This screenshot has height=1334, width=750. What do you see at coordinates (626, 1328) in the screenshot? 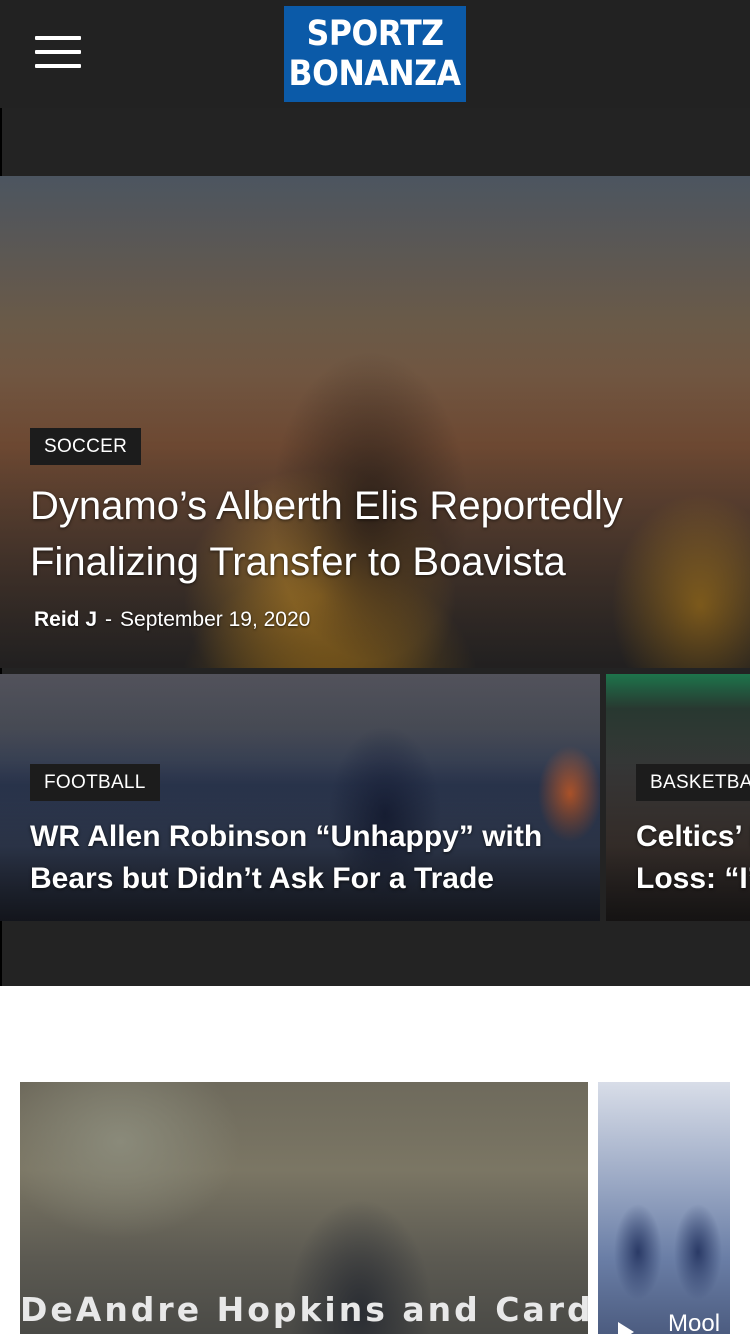
I see `play-icon` at bounding box center [626, 1328].